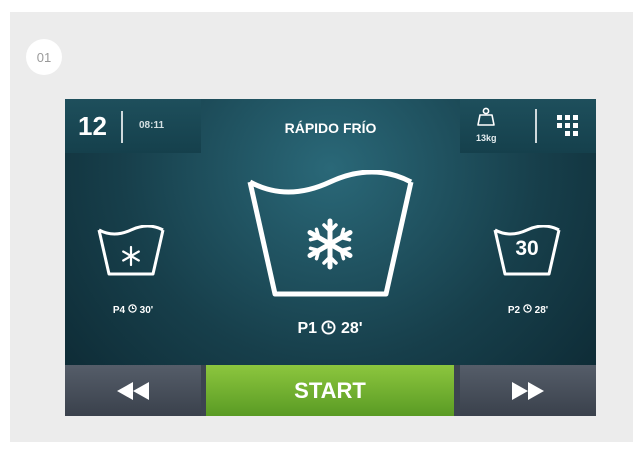  Describe the element at coordinates (568, 126) in the screenshot. I see `menu-grid-icon` at that location.